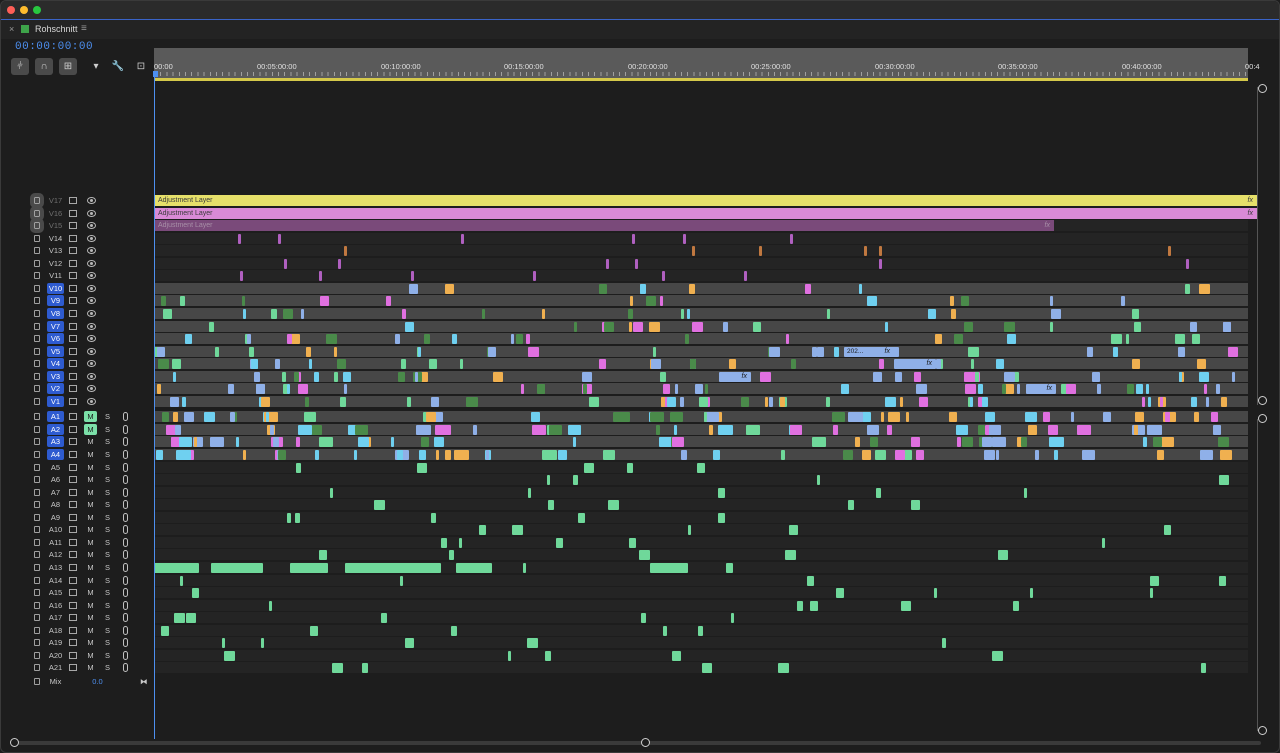 This screenshot has width=1280, height=753. What do you see at coordinates (55, 442) in the screenshot?
I see `track-name: A3` at bounding box center [55, 442].